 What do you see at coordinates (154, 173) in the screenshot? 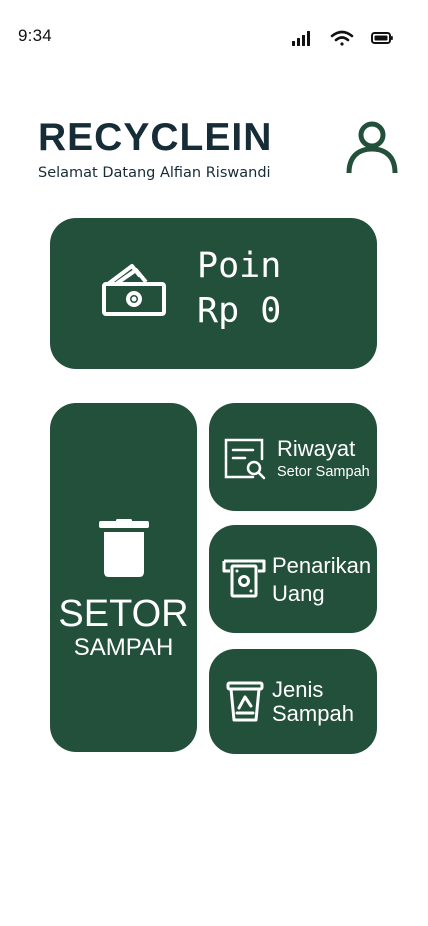
I see `welcome-text: Selamat Datang Alfian Riswandi` at bounding box center [154, 173].